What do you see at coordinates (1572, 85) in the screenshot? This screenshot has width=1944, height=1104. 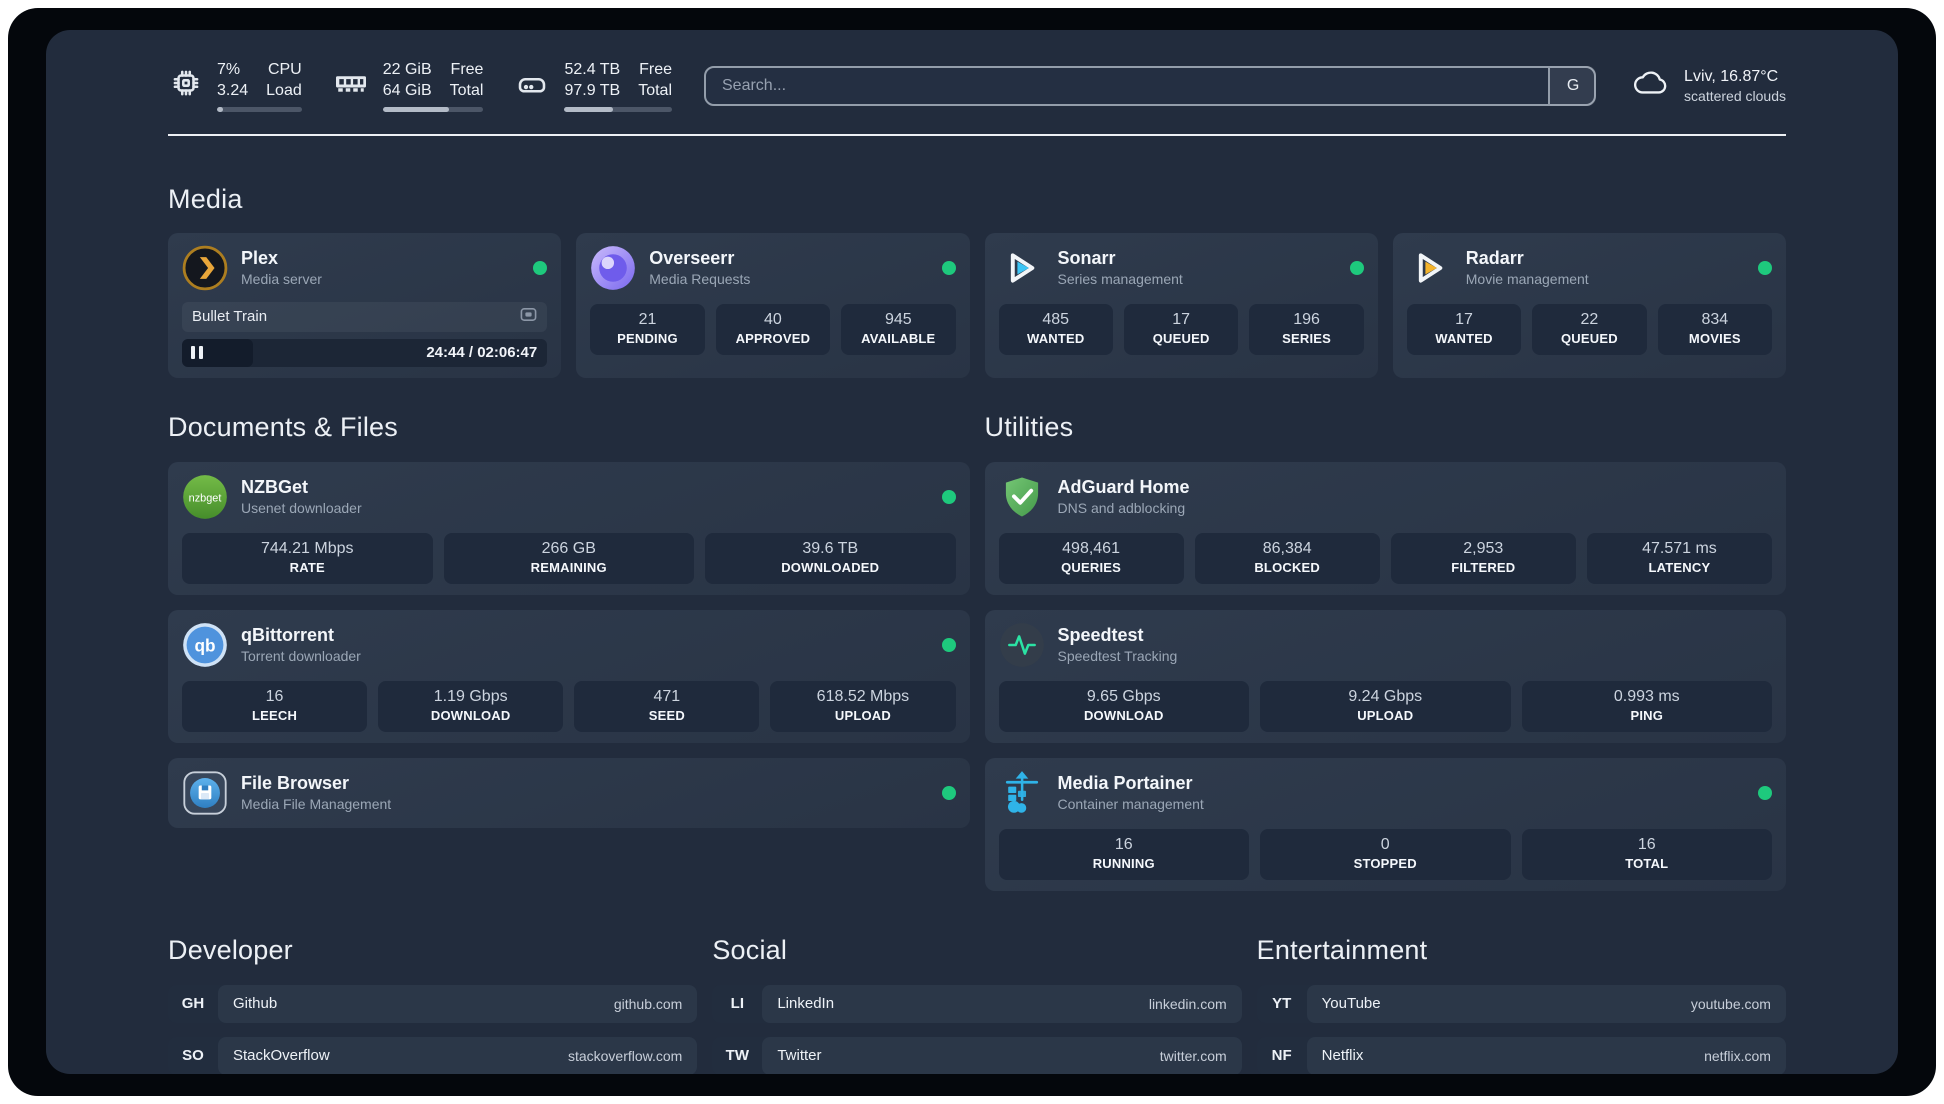 I see `search-engine-button: G` at bounding box center [1572, 85].